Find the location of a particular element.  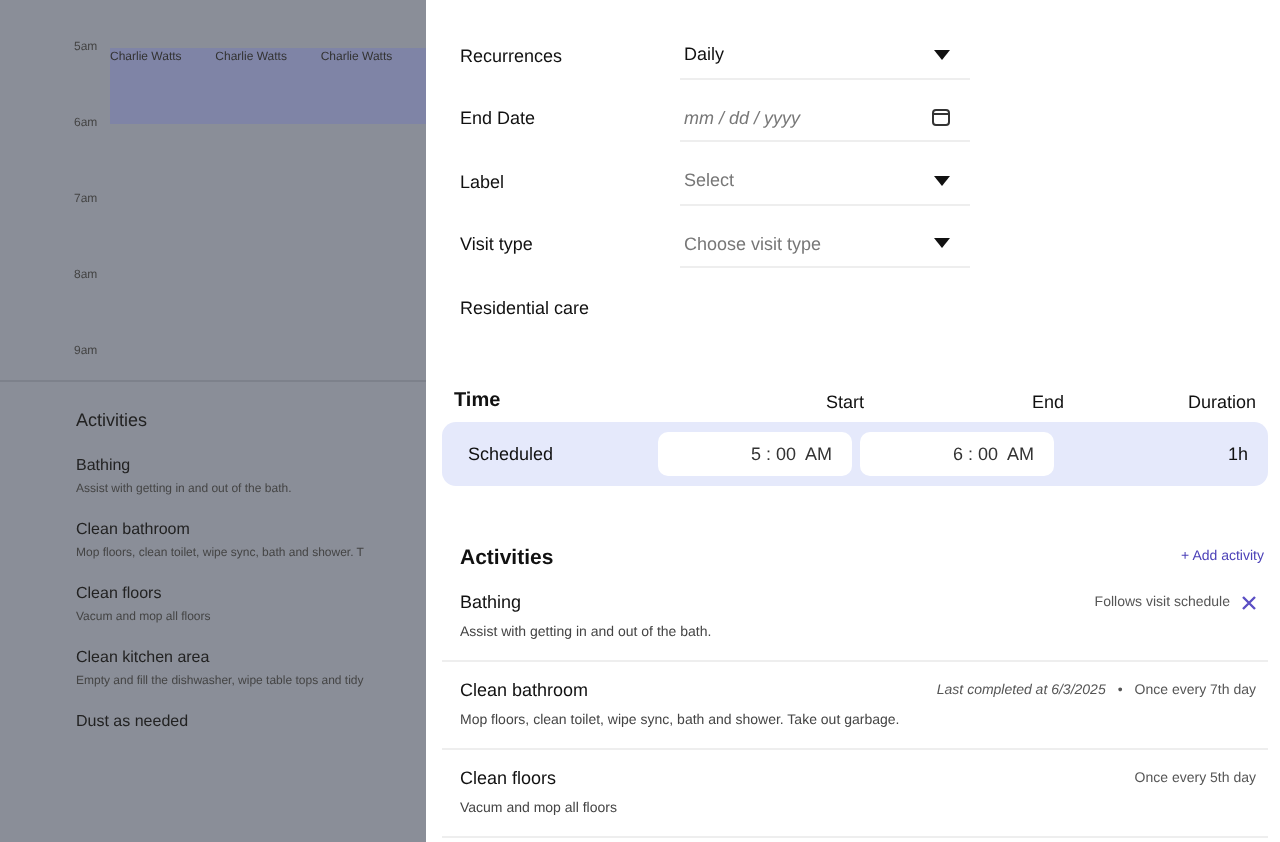

activity-name: Dust as needed is located at coordinates (133, 721).